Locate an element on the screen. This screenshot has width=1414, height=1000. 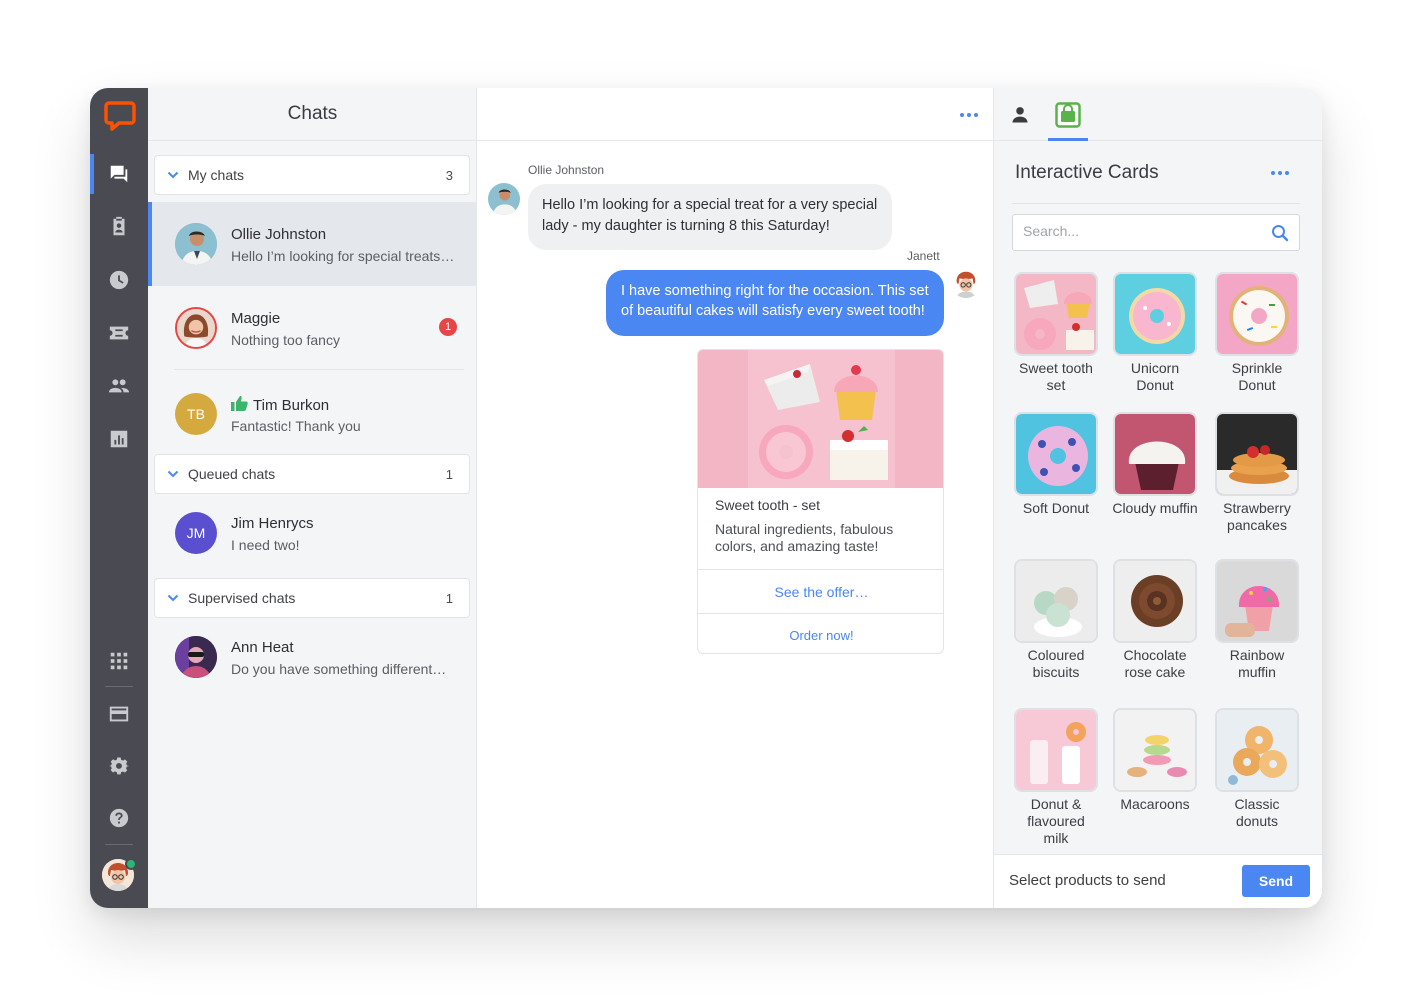
group-count: 3 is located at coordinates (449, 175).